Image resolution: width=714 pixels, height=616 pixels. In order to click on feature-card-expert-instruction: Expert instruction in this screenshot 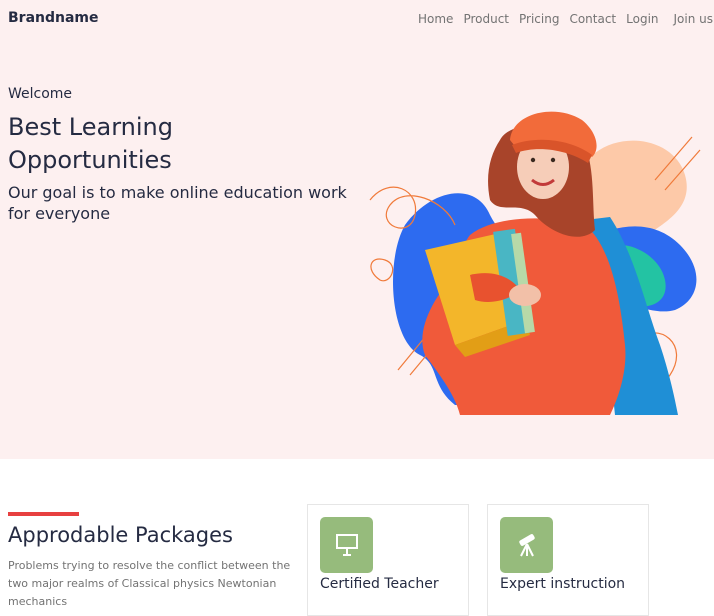, I will do `click(568, 560)`.